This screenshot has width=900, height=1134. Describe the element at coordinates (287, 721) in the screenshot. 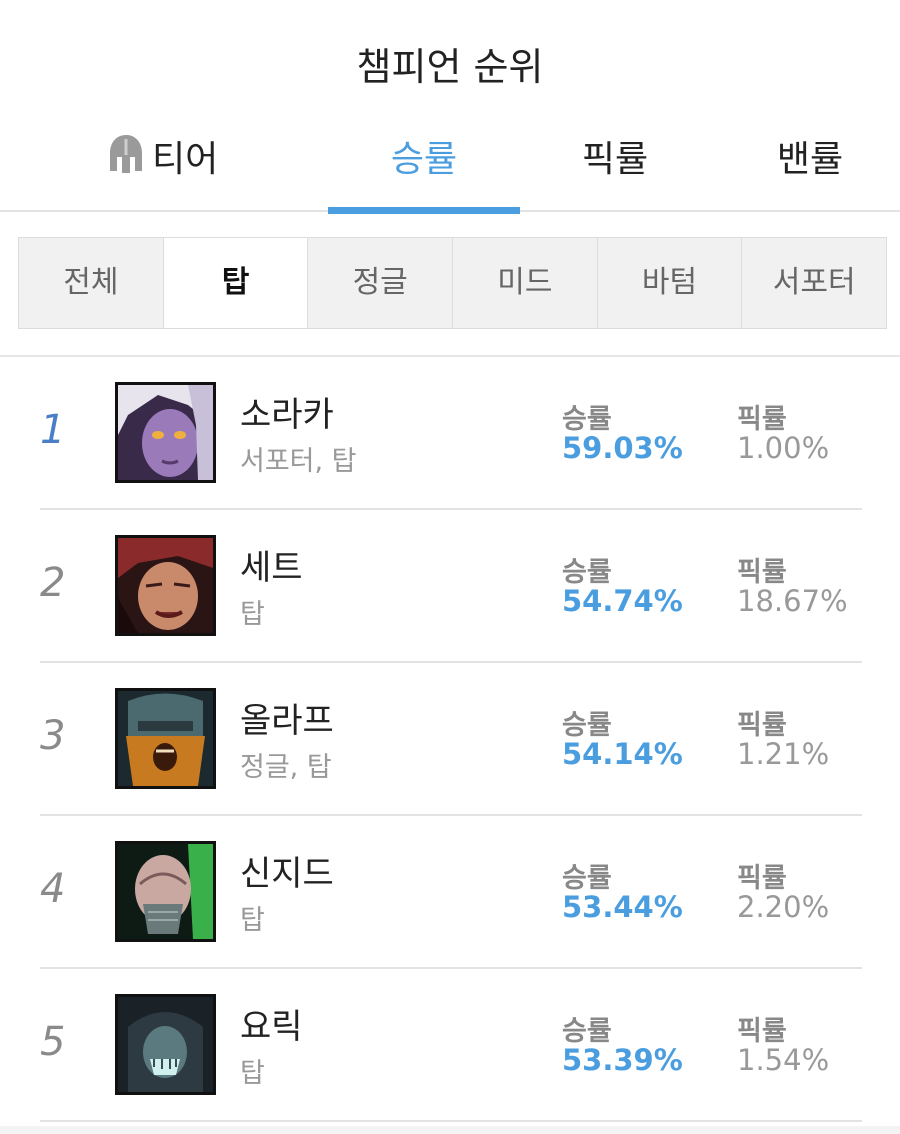

I see `champion-name: 올라프` at that location.